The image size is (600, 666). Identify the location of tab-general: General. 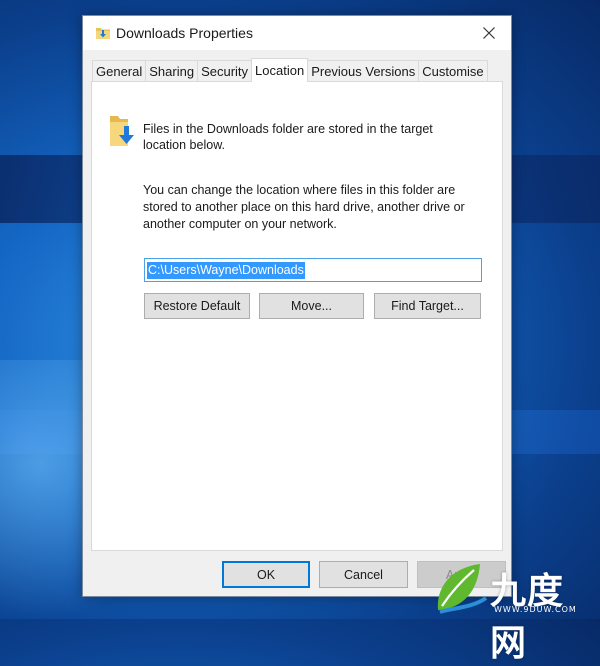
(119, 71).